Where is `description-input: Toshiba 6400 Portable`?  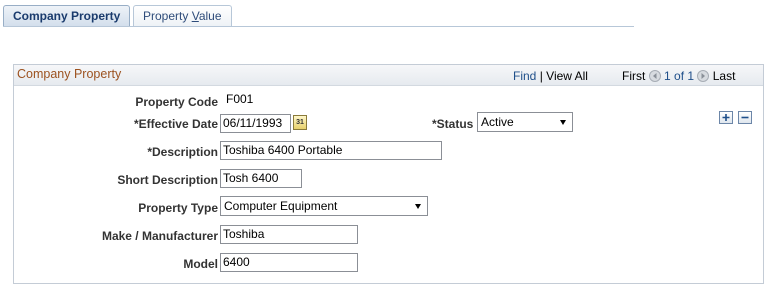 description-input: Toshiba 6400 Portable is located at coordinates (331, 150).